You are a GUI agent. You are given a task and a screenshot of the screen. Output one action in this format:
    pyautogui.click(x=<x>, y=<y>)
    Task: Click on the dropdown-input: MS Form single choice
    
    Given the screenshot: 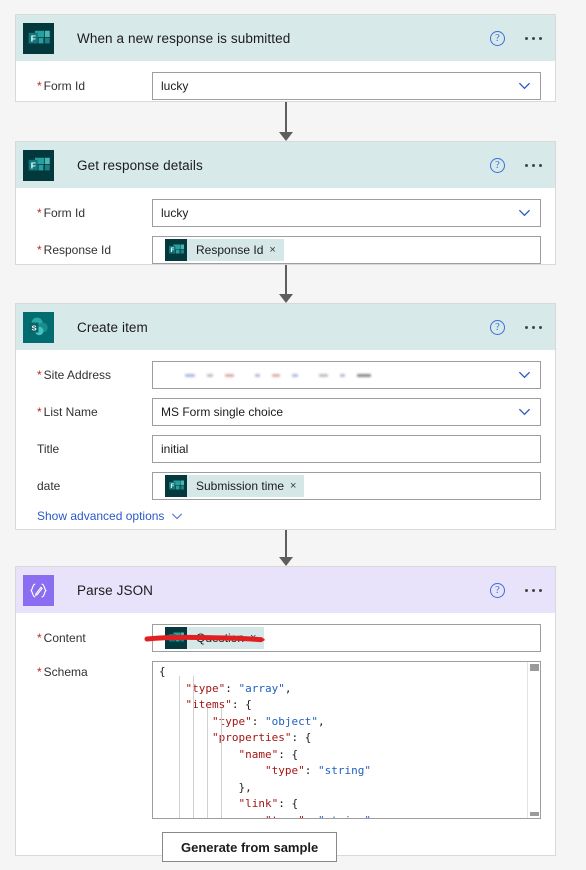 What is the action you would take?
    pyautogui.click(x=346, y=412)
    